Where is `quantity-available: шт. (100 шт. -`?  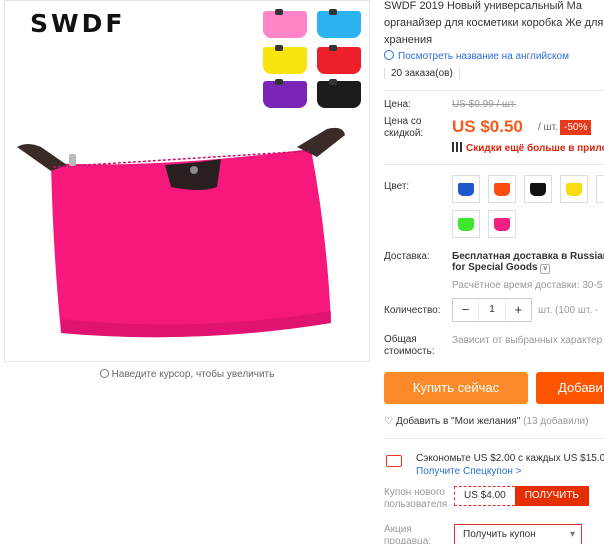 quantity-available: шт. (100 шт. - is located at coordinates (568, 310).